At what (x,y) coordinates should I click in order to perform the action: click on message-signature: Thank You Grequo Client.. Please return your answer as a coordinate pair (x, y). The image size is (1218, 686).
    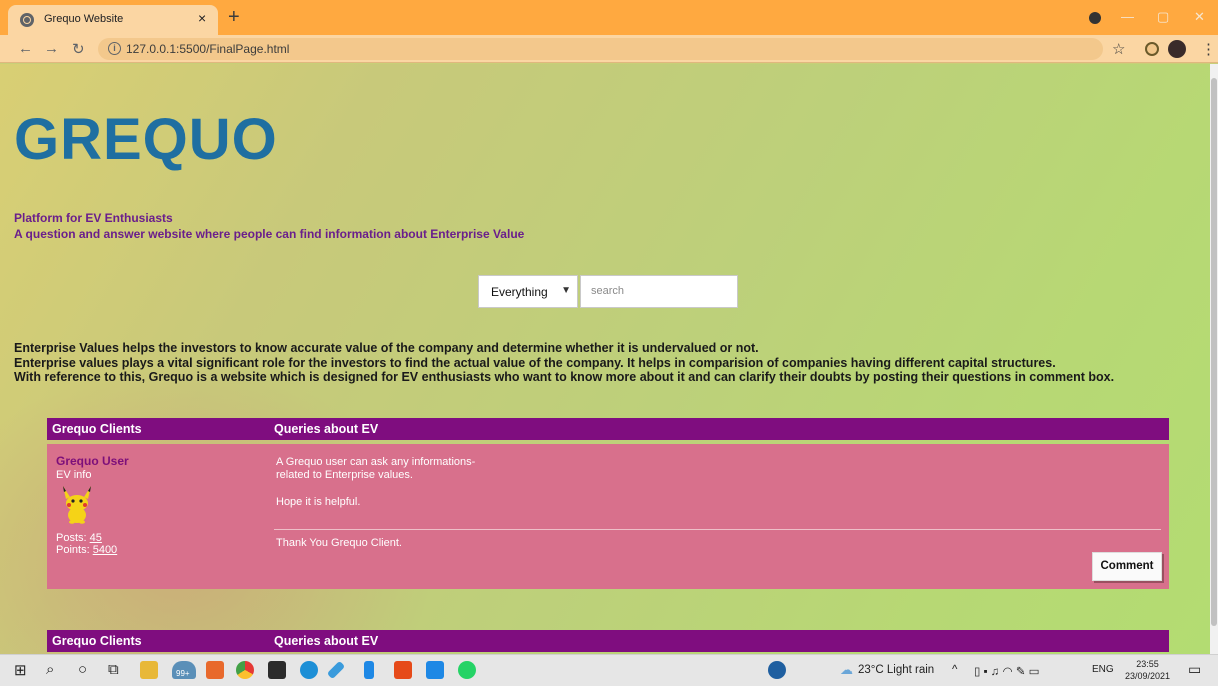
    Looking at the image, I should click on (339, 543).